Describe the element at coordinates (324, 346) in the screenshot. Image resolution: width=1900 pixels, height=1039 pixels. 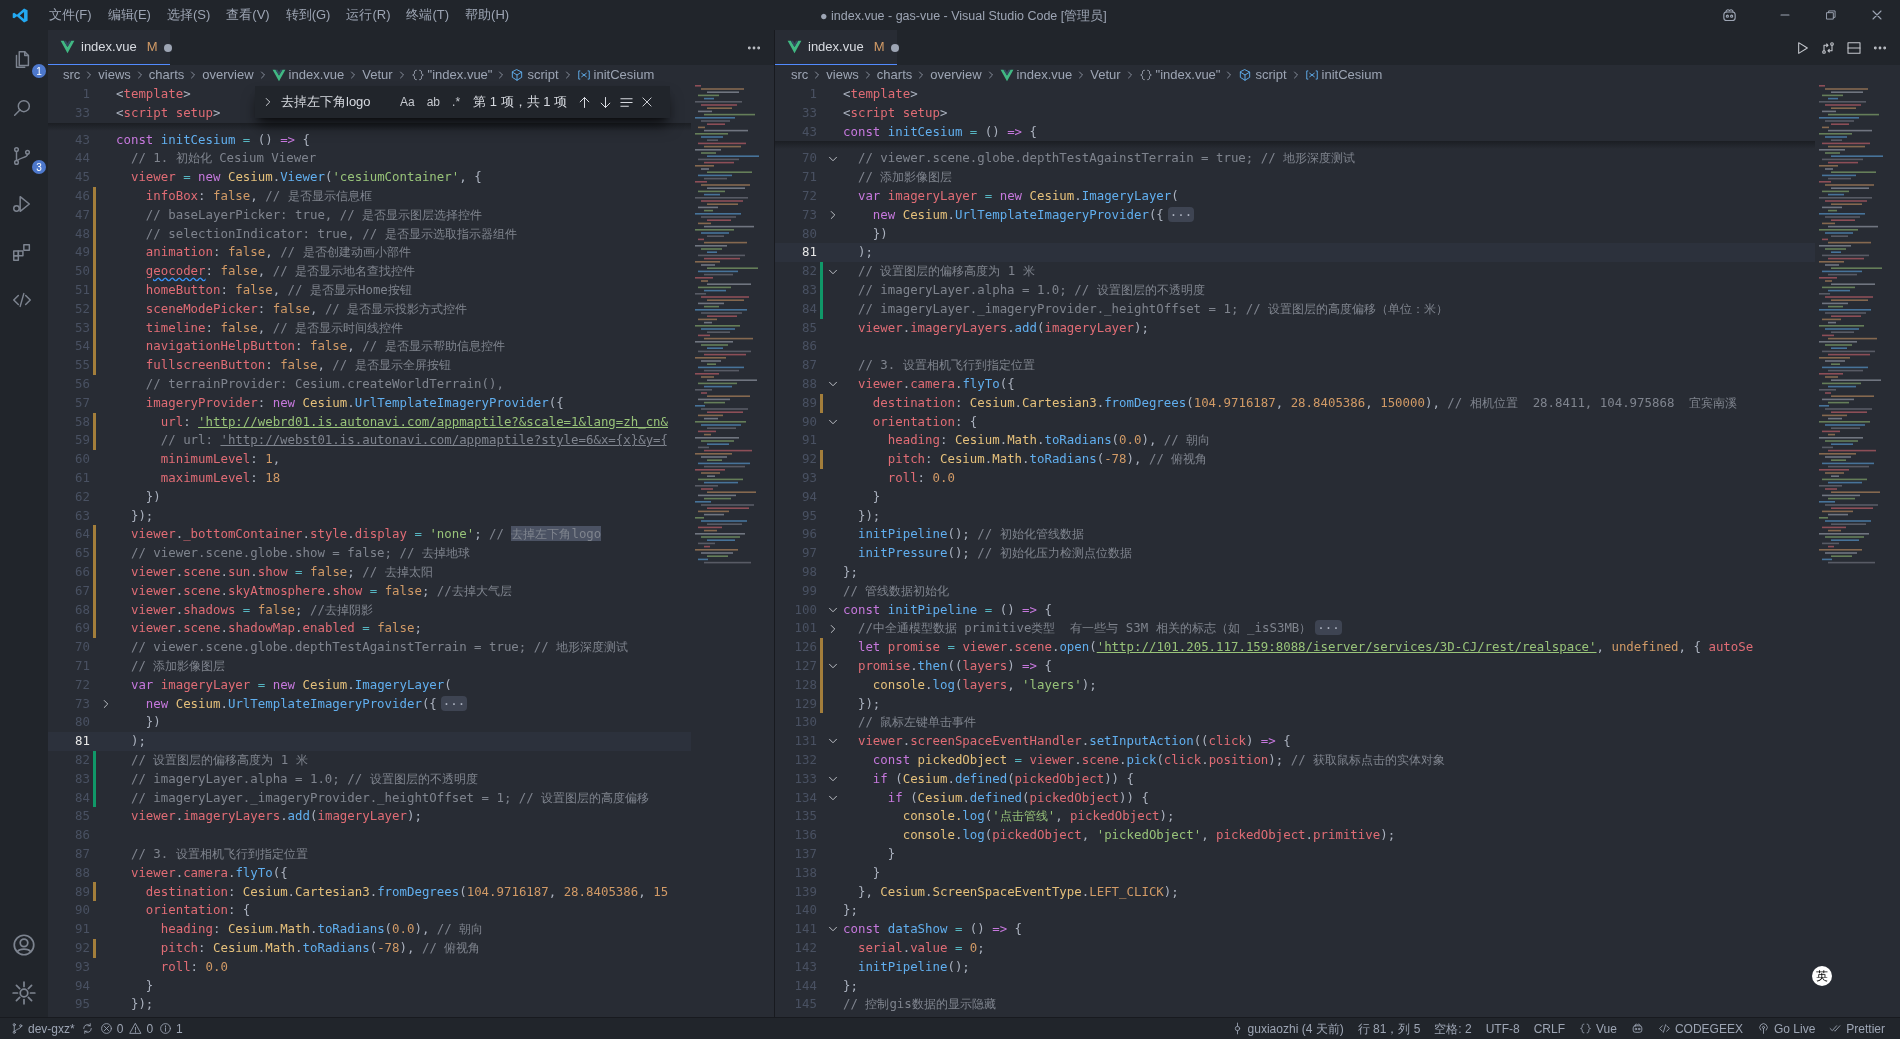
I see `code-line: navigationHelpButton: false, // 是否显示帮助信息控件` at that location.